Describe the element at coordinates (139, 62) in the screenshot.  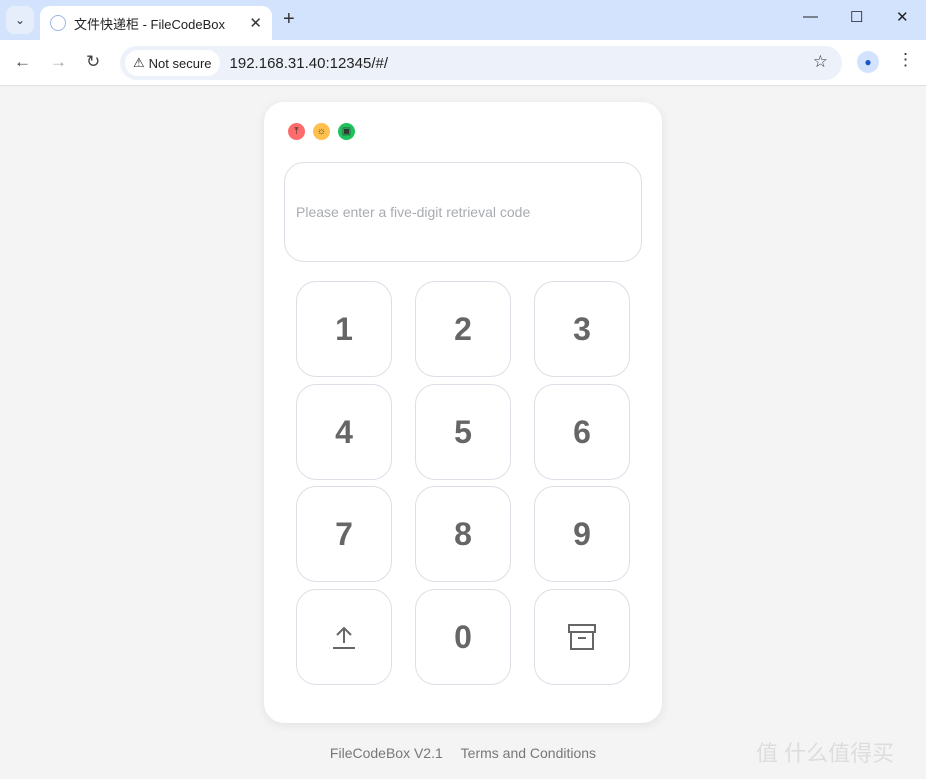
I see `warning-icon: ⚠` at that location.